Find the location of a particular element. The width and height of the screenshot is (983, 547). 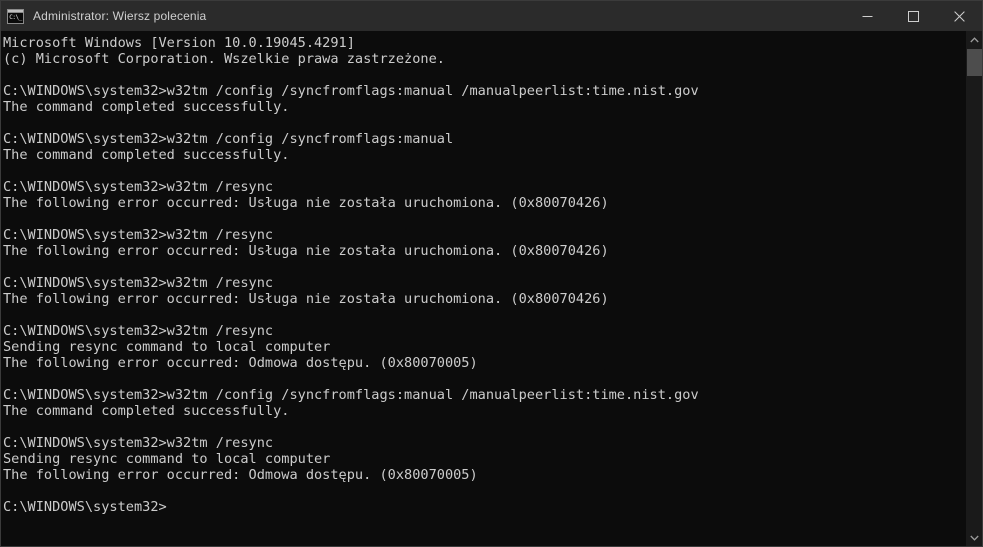

cmd-icon: C:\_ is located at coordinates (15, 16).